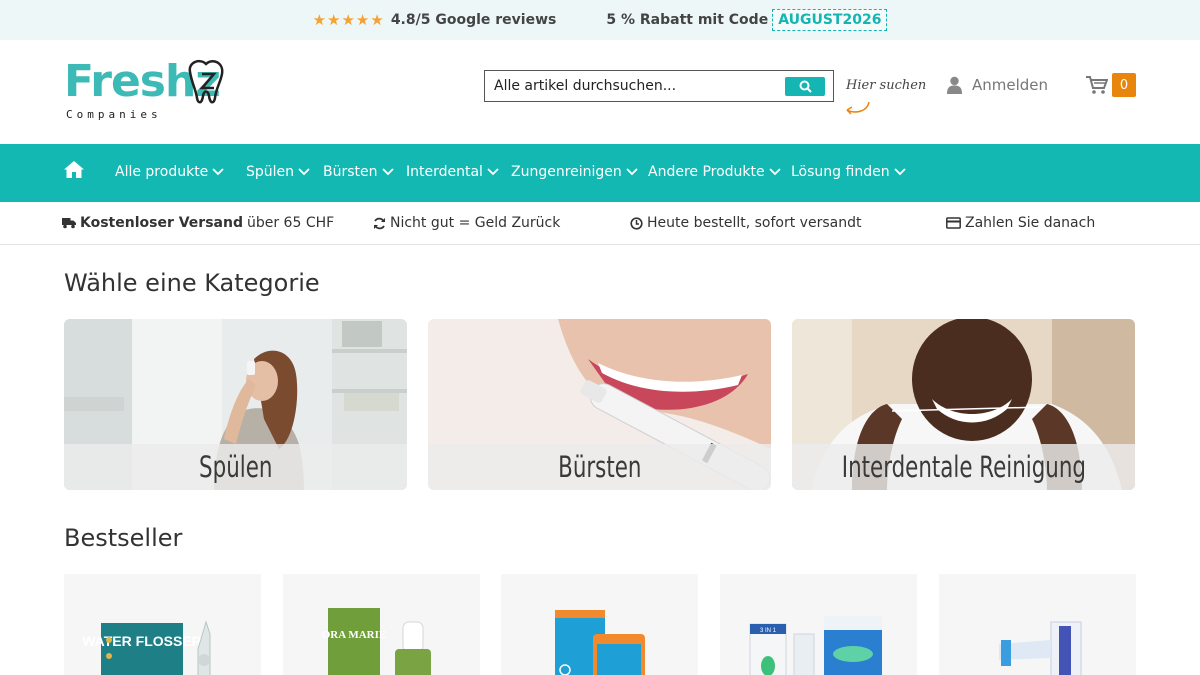 This screenshot has height=675, width=1200. What do you see at coordinates (142, 641) in the screenshot?
I see `product-pack-text: WATER FLOSSER` at bounding box center [142, 641].